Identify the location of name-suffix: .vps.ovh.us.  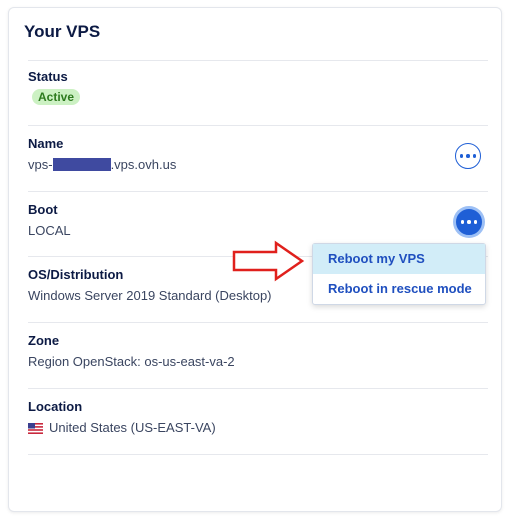
(143, 164).